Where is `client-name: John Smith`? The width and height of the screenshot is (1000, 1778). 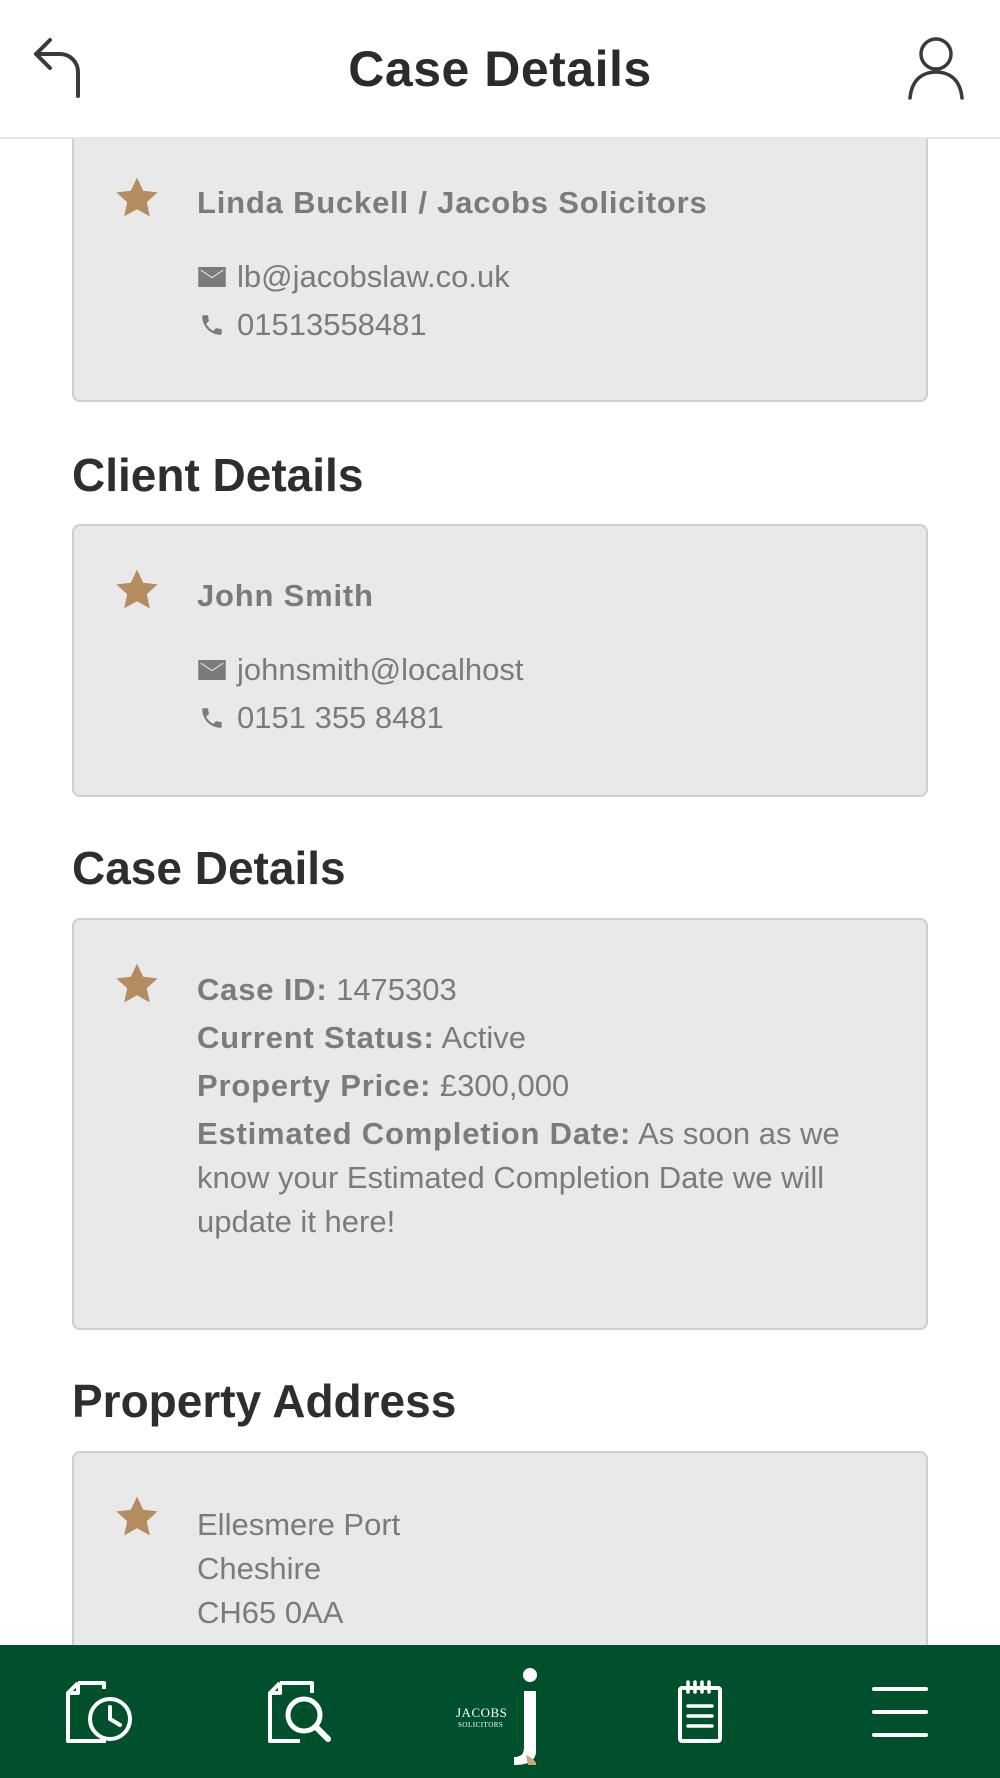 client-name: John Smith is located at coordinates (285, 595).